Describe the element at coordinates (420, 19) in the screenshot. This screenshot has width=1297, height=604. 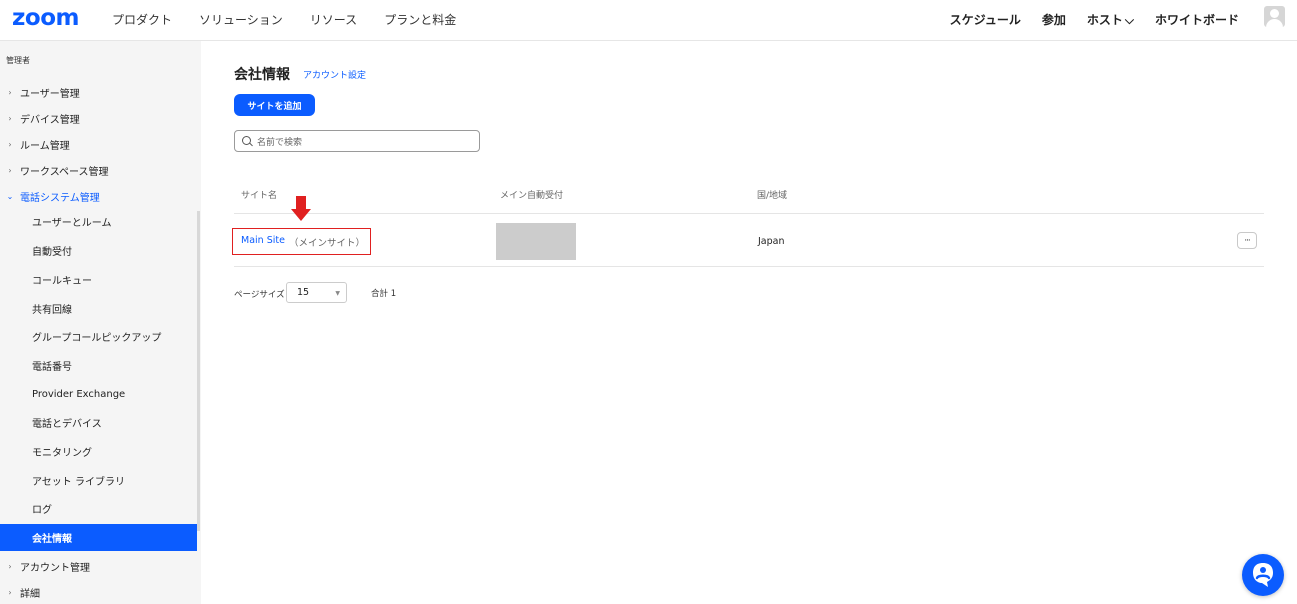
I see `nav-plans-pricing: プランと料金` at that location.